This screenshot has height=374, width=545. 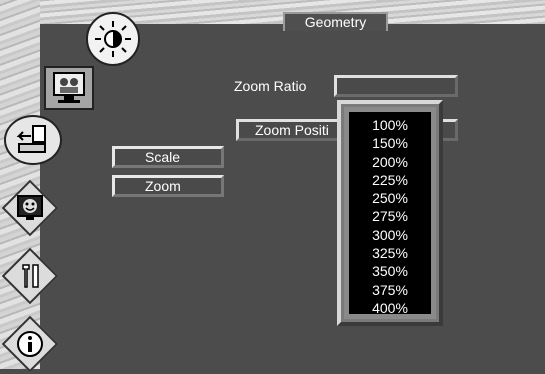 What do you see at coordinates (270, 86) in the screenshot?
I see `zoom-ratio-label: Zoom Ratio` at bounding box center [270, 86].